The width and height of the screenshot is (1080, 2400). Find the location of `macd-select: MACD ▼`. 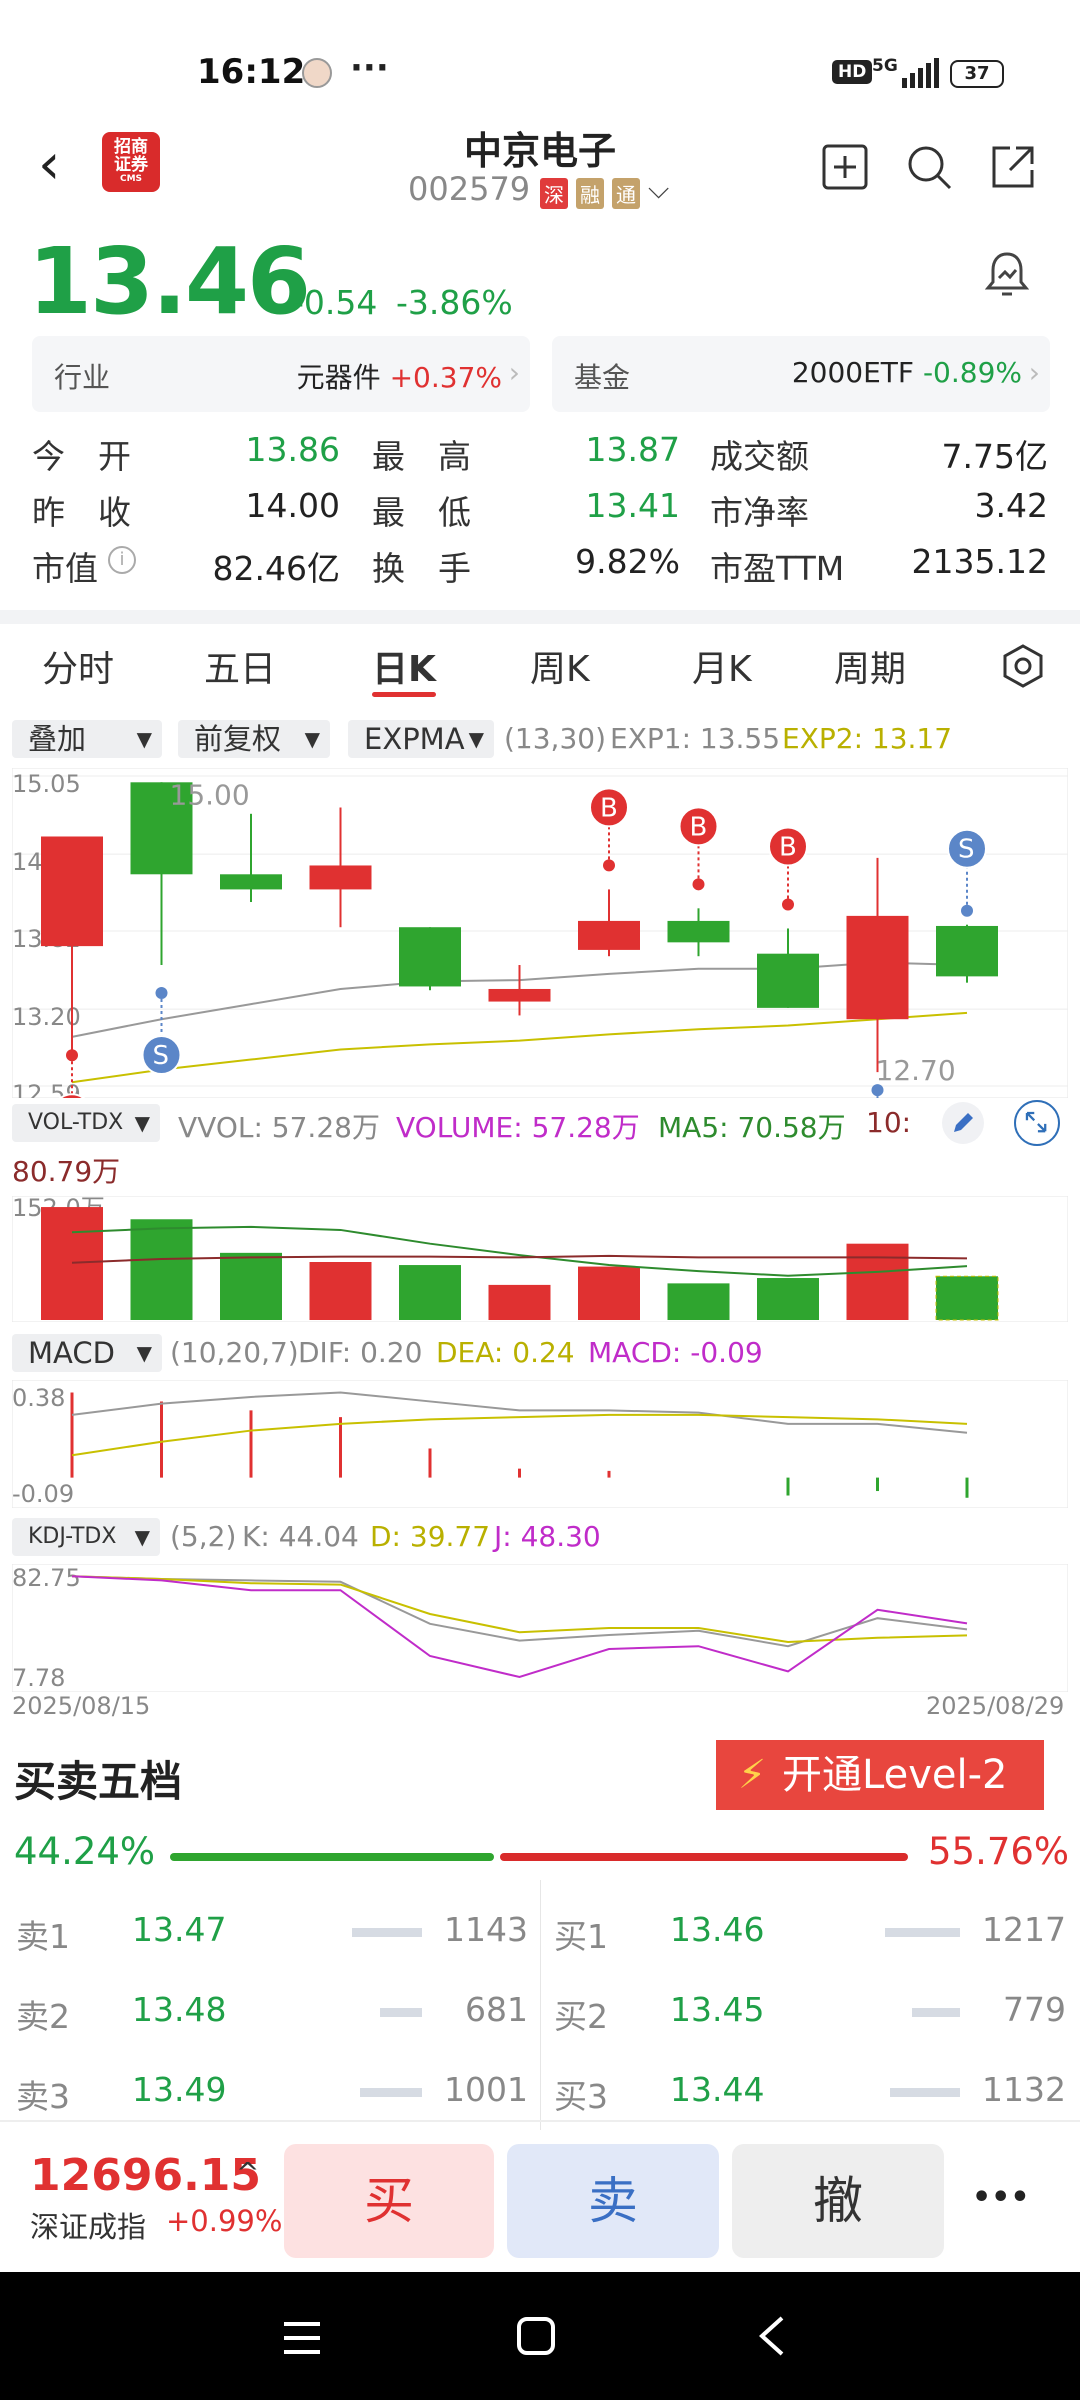

macd-select: MACD ▼ is located at coordinates (87, 1353).